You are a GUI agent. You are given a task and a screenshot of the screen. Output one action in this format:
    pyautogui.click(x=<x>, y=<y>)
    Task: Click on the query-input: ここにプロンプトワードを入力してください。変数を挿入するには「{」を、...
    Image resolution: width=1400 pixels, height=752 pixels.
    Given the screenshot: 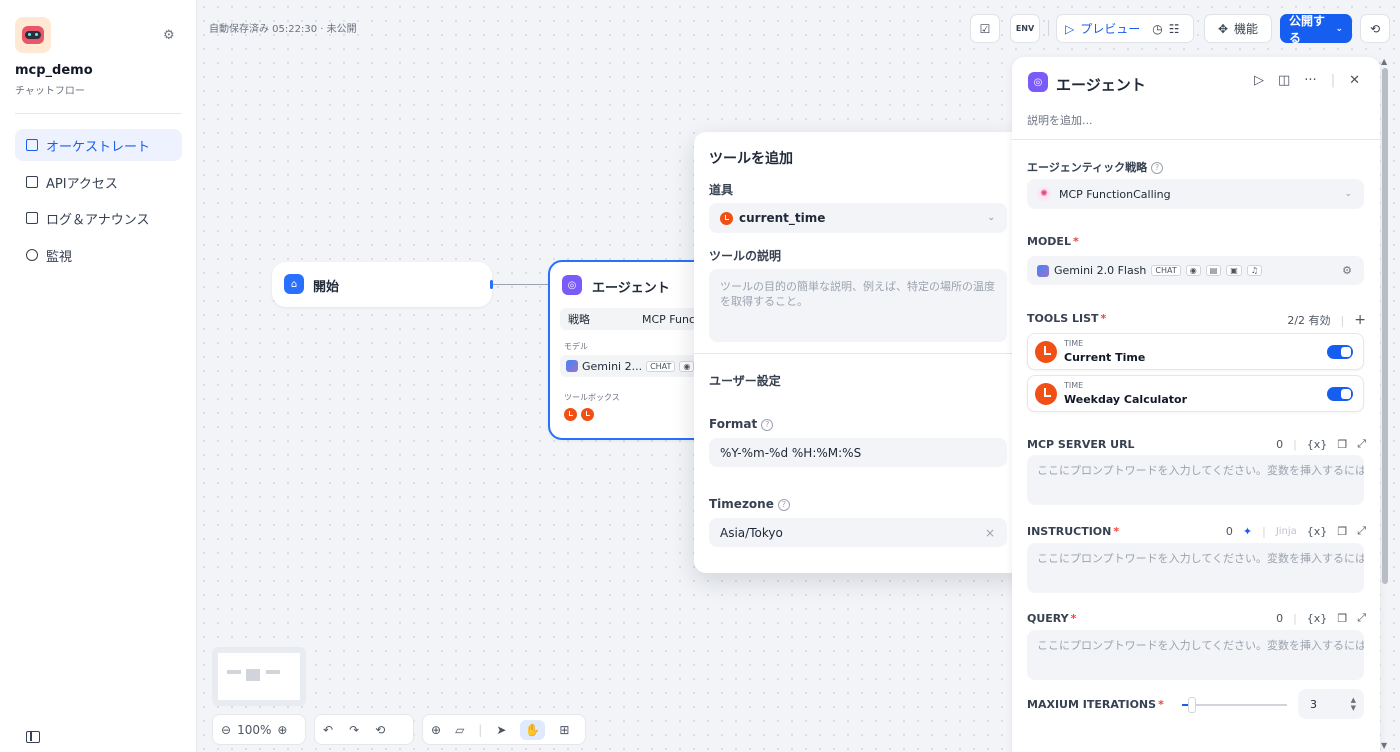 What is the action you would take?
    pyautogui.click(x=1195, y=655)
    